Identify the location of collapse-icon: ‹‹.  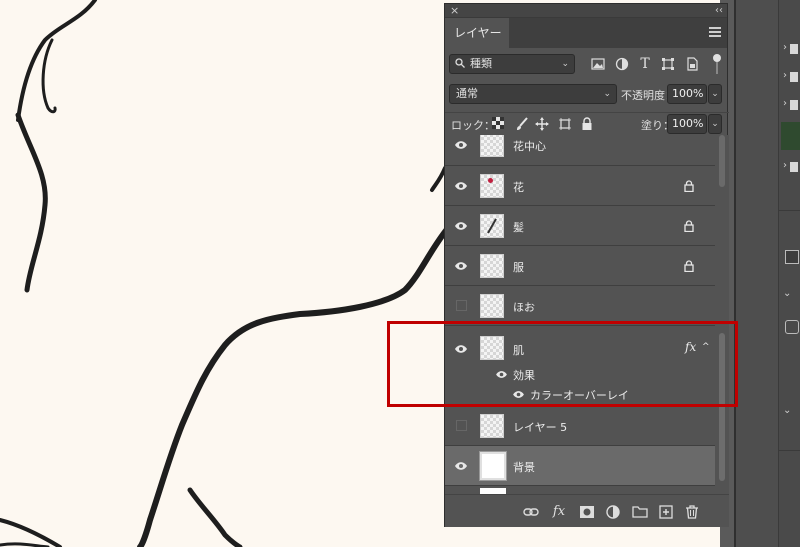
(719, 11).